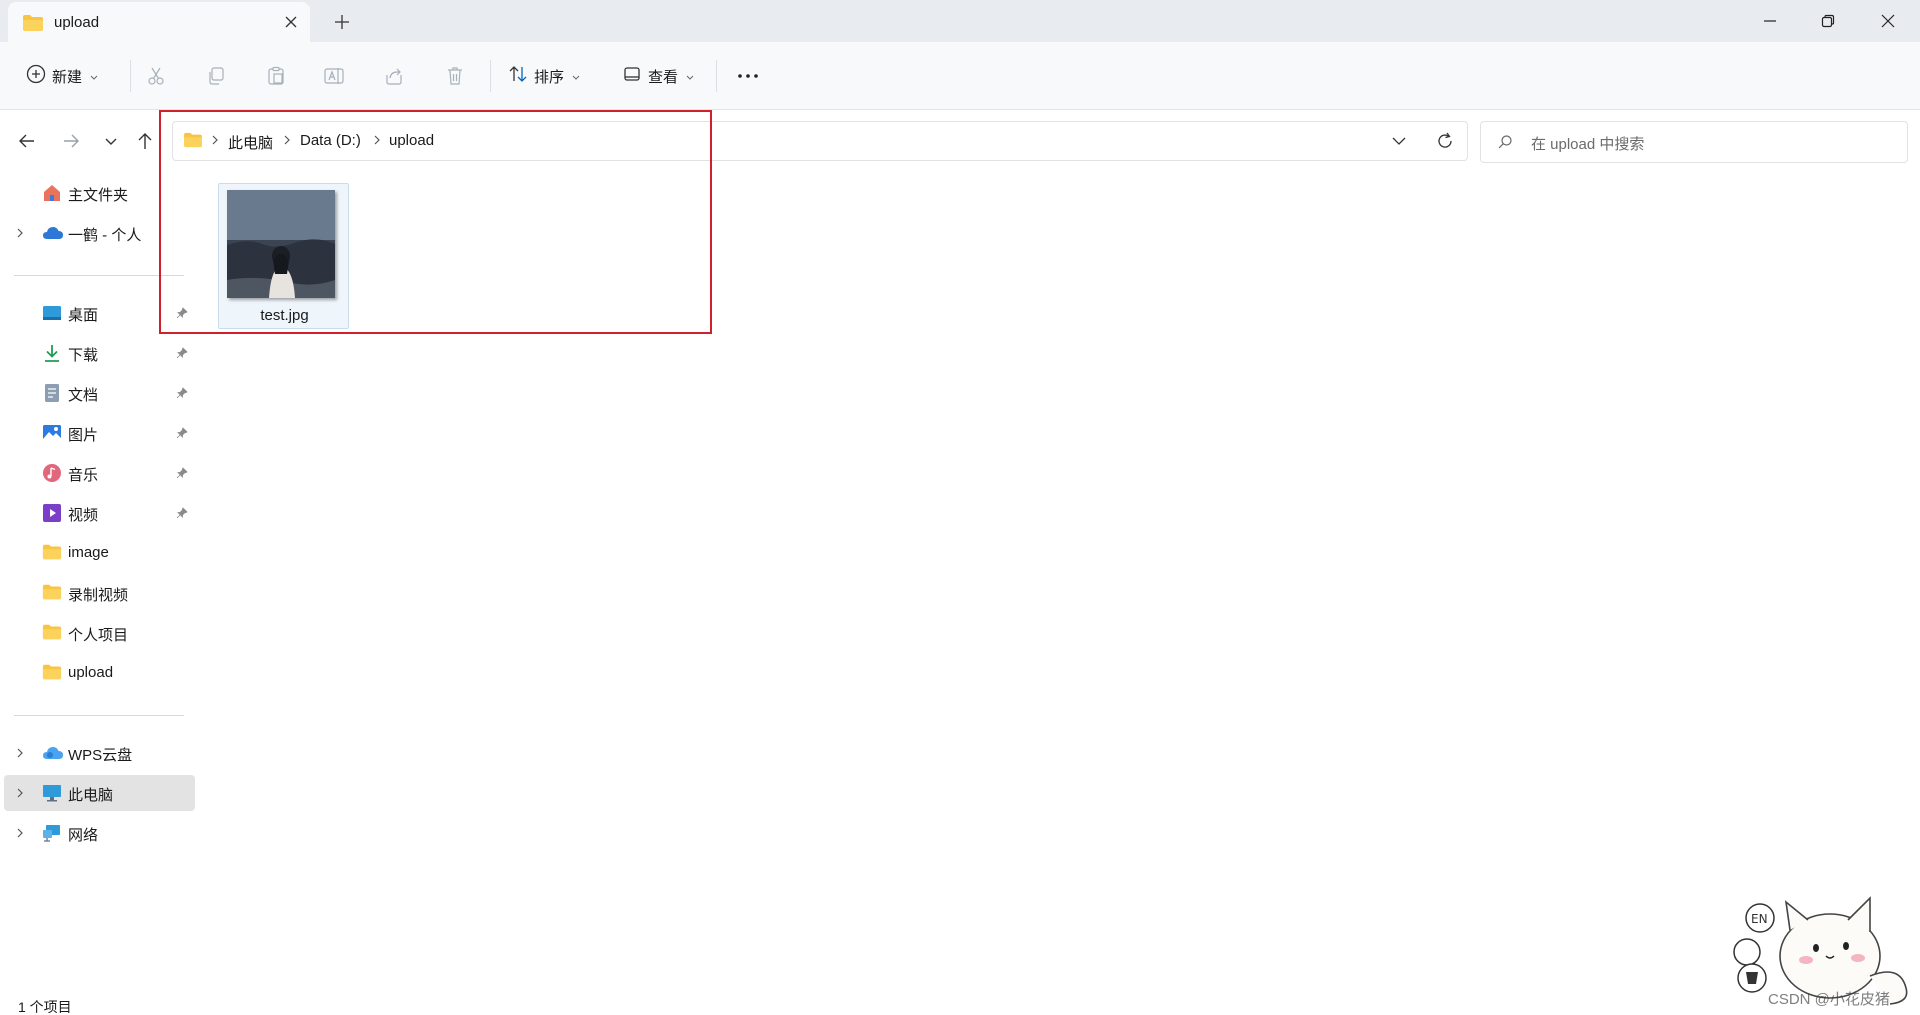 The width and height of the screenshot is (1920, 1015). I want to click on sidebar-item-label: 音乐, so click(83, 475).